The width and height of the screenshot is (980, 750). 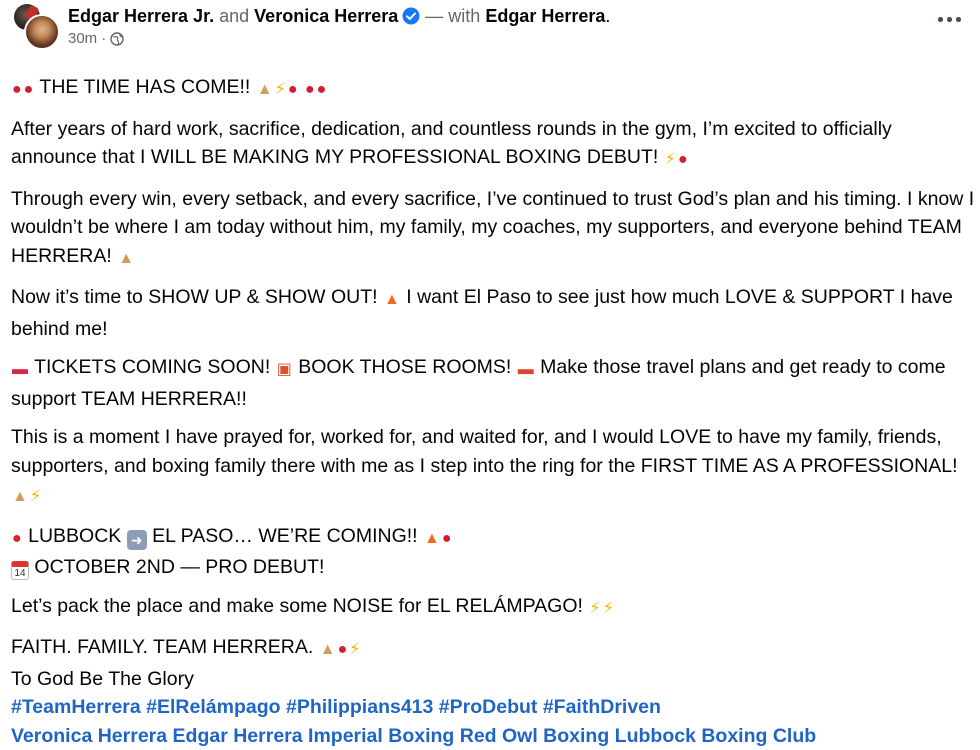 What do you see at coordinates (526, 370) in the screenshot?
I see `car-icon: ▬` at bounding box center [526, 370].